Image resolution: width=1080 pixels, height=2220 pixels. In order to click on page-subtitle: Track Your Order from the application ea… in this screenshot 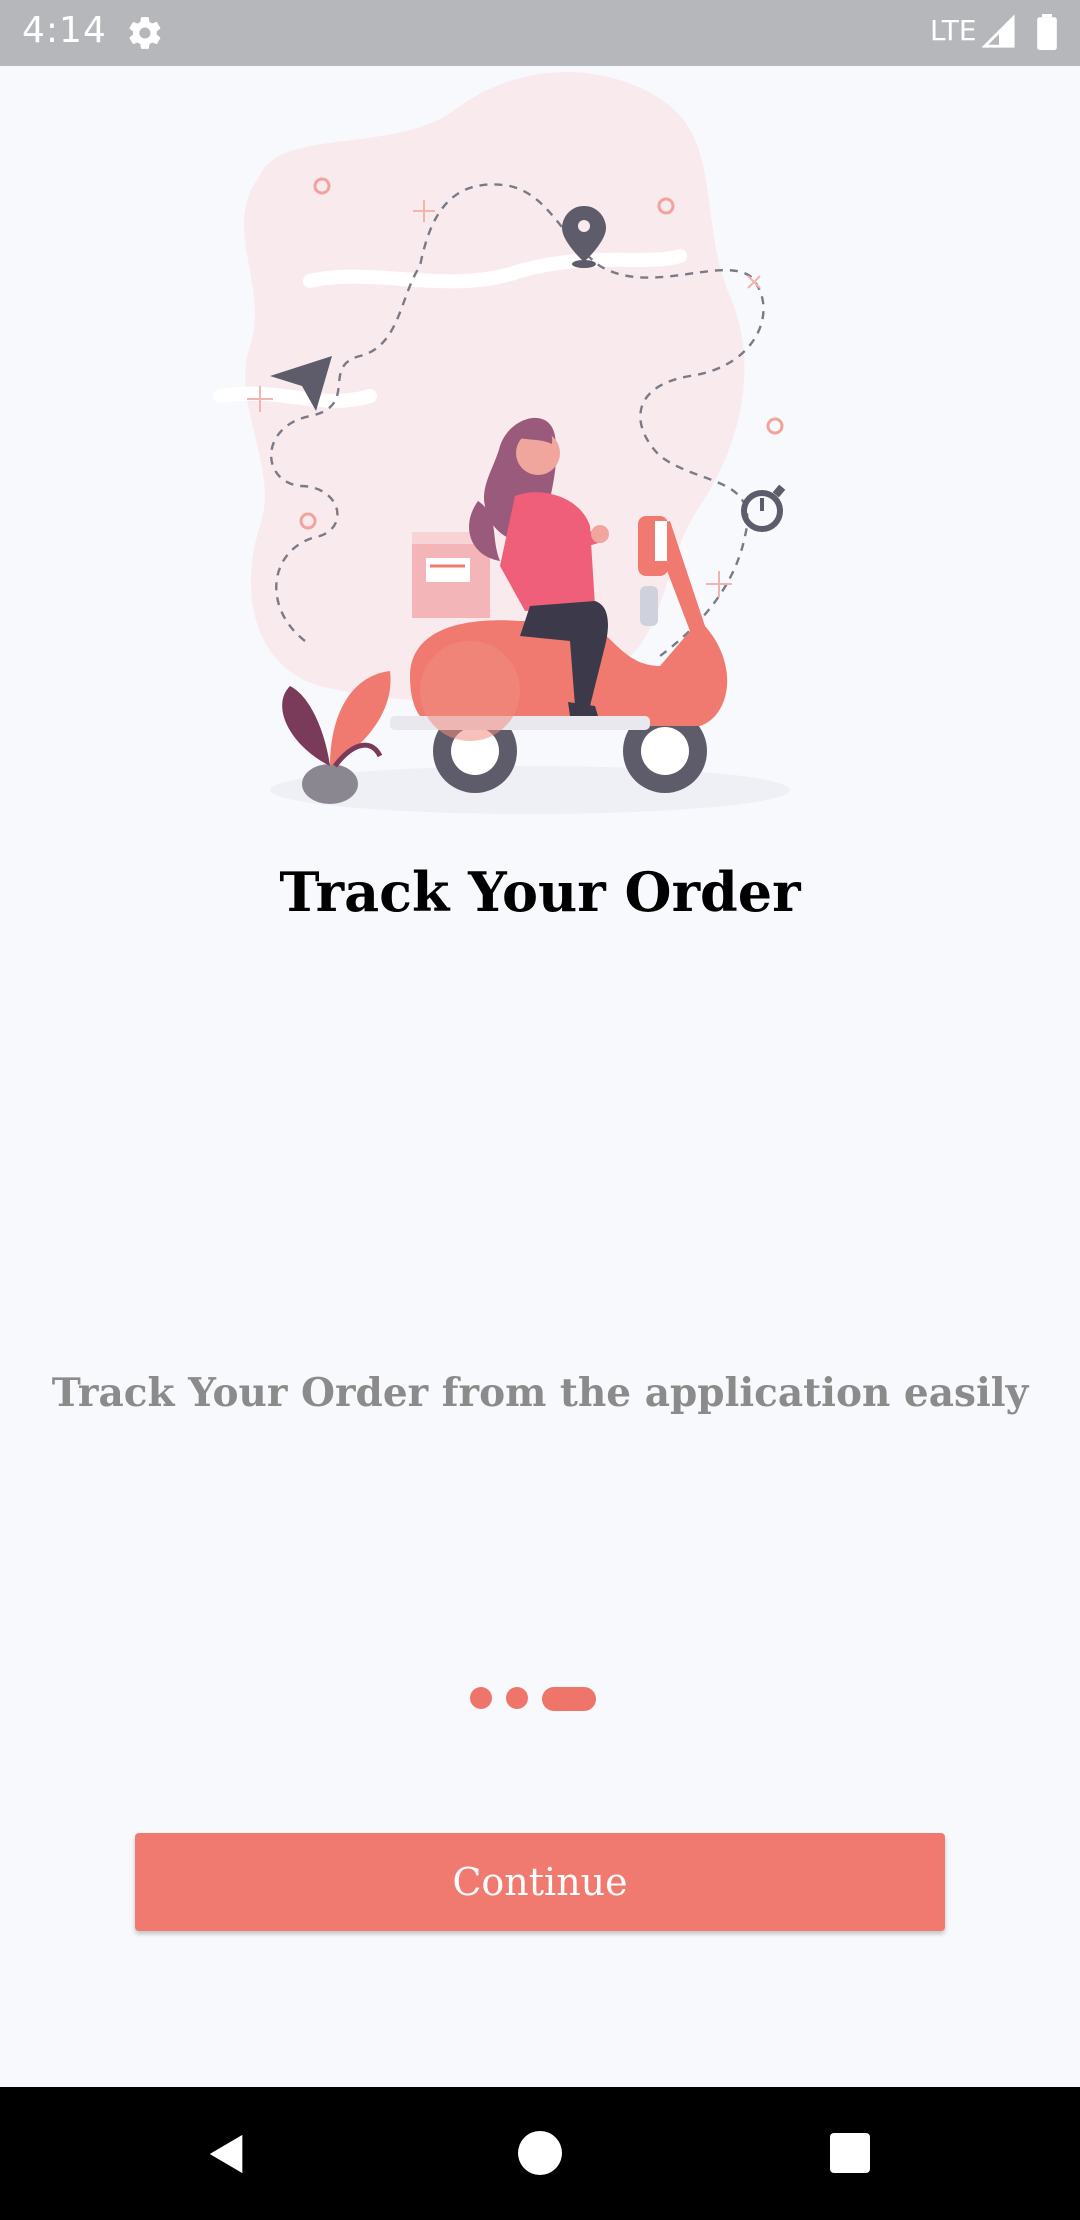, I will do `click(540, 1393)`.